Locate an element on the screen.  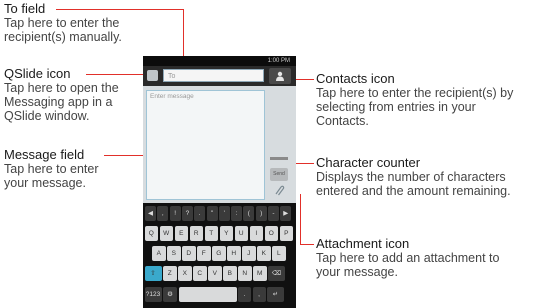
paperclip-icon is located at coordinates (280, 190).